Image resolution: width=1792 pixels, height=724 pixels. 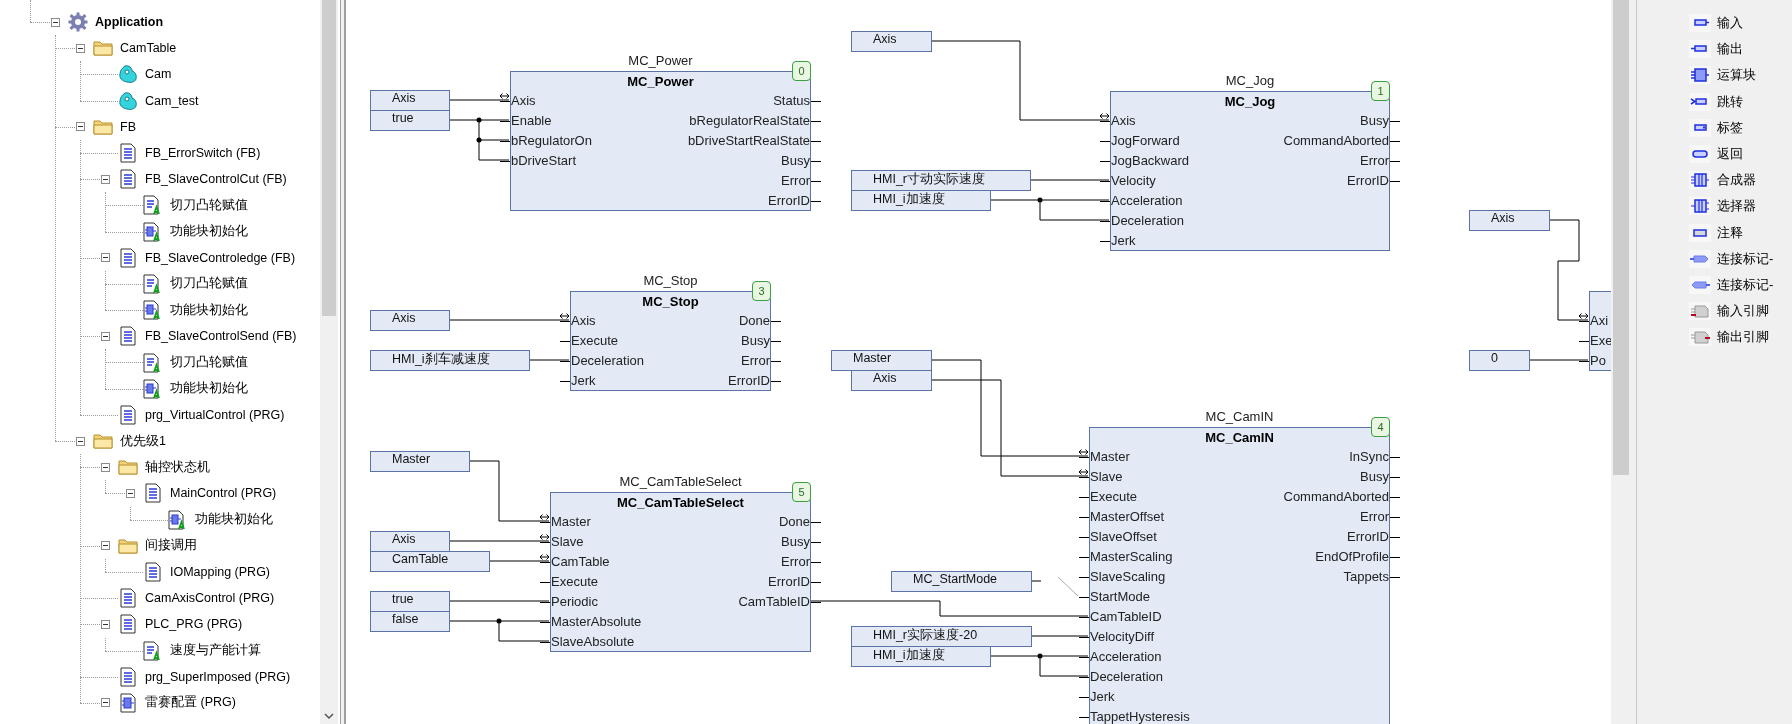 I want to click on tree-item: FB_SlaveControledge (FB), so click(x=220, y=257).